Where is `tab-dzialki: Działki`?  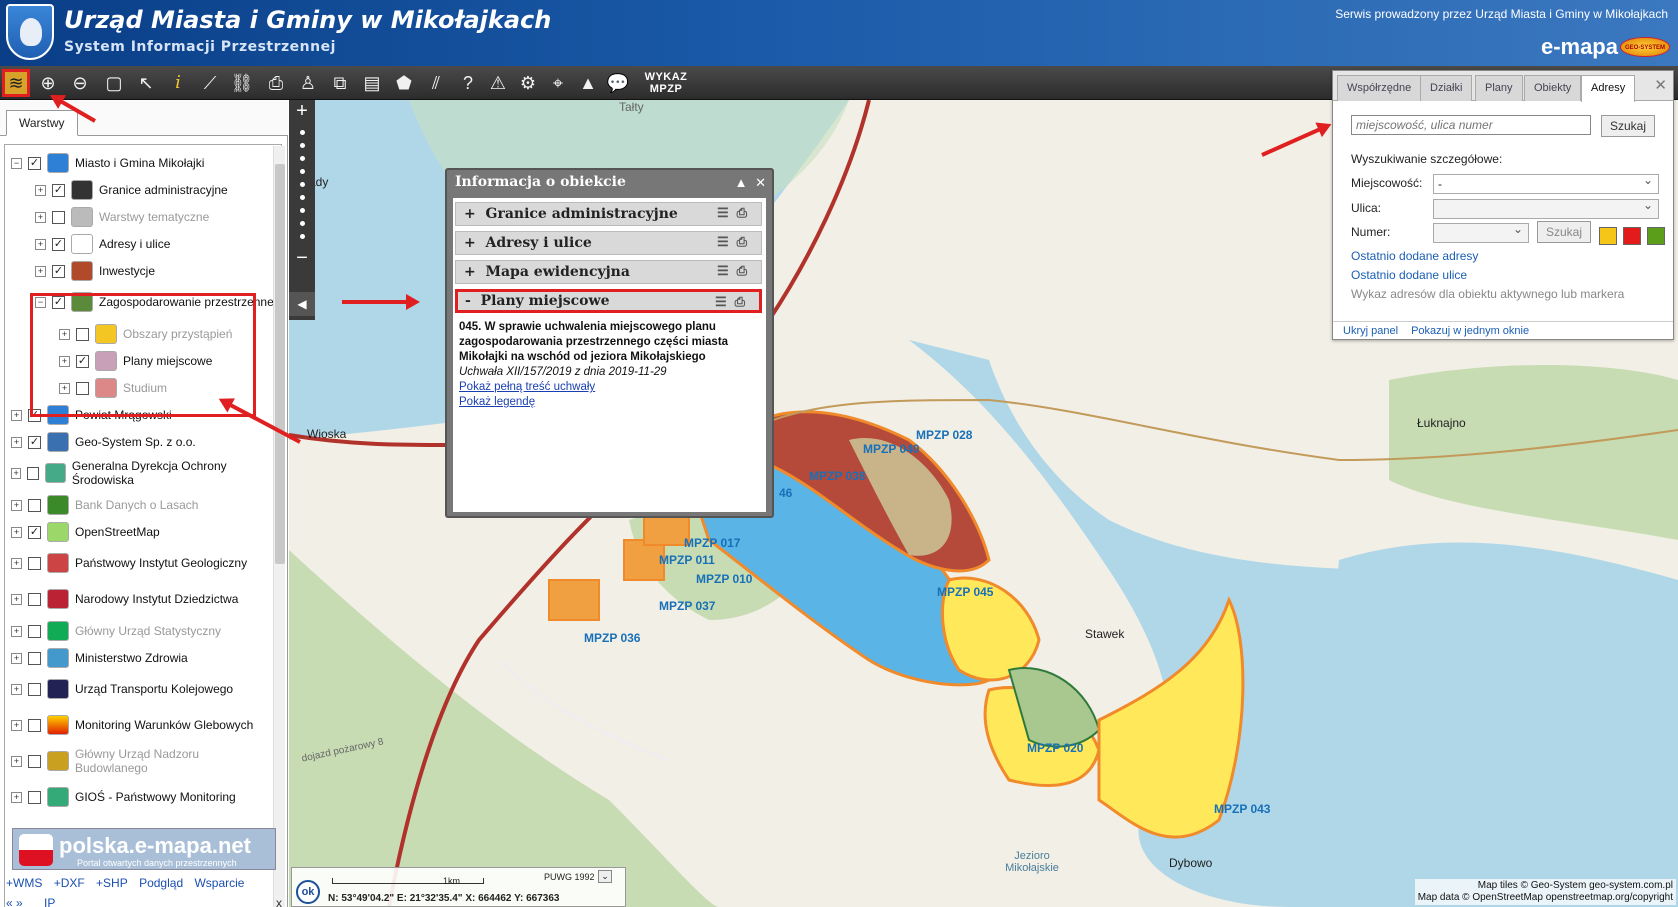 tab-dzialki: Działki is located at coordinates (1446, 88).